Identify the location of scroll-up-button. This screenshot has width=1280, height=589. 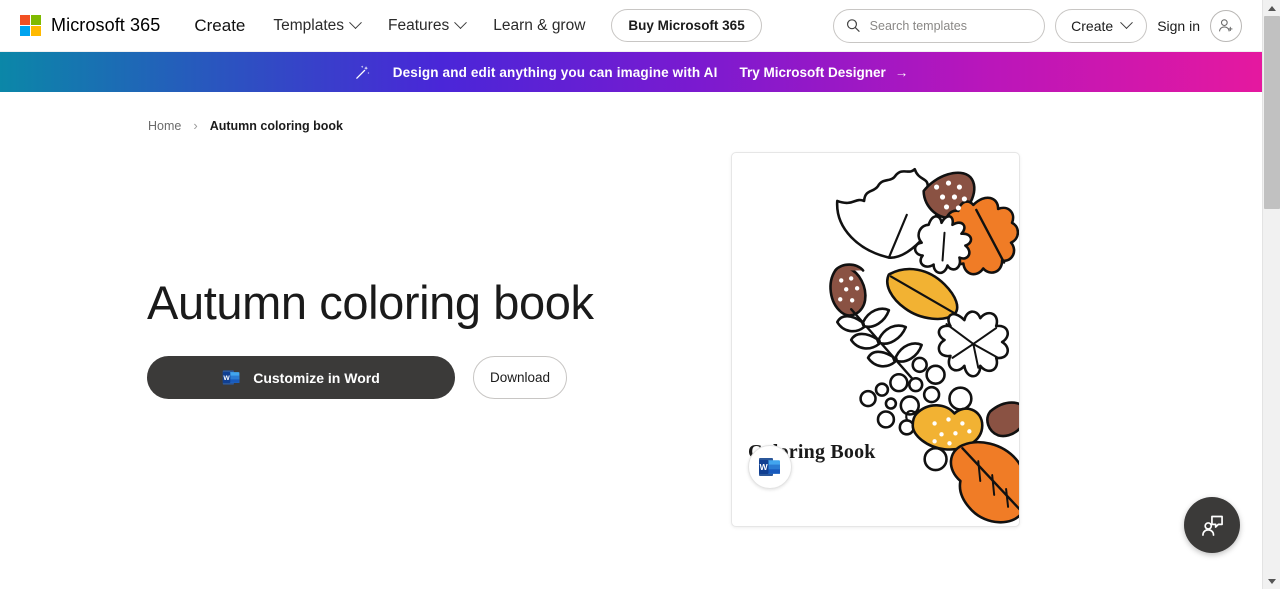
(1271, 8).